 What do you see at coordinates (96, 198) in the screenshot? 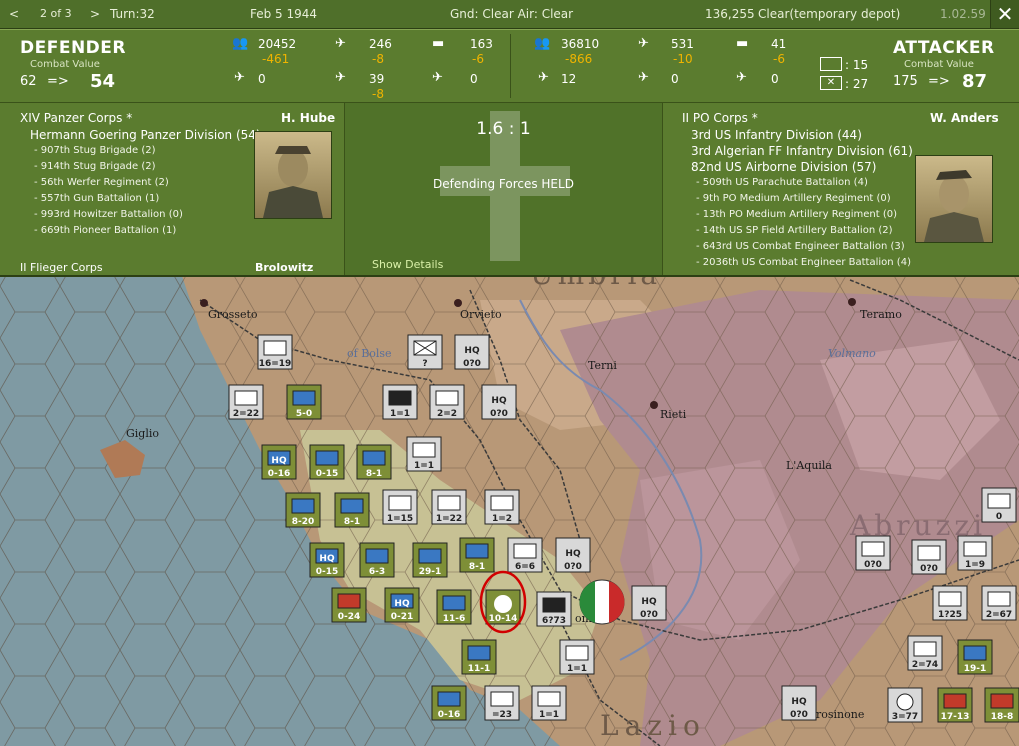
I see `unit-entry: - 557th Gun Battalion (1)` at bounding box center [96, 198].